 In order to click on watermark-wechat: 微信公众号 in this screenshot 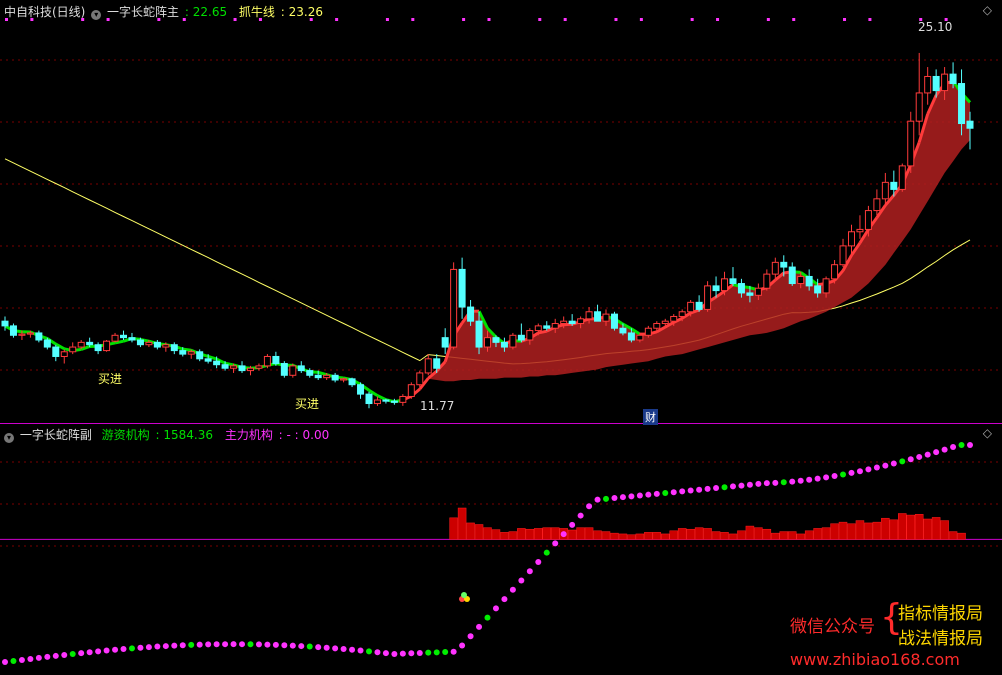, I will do `click(832, 627)`.